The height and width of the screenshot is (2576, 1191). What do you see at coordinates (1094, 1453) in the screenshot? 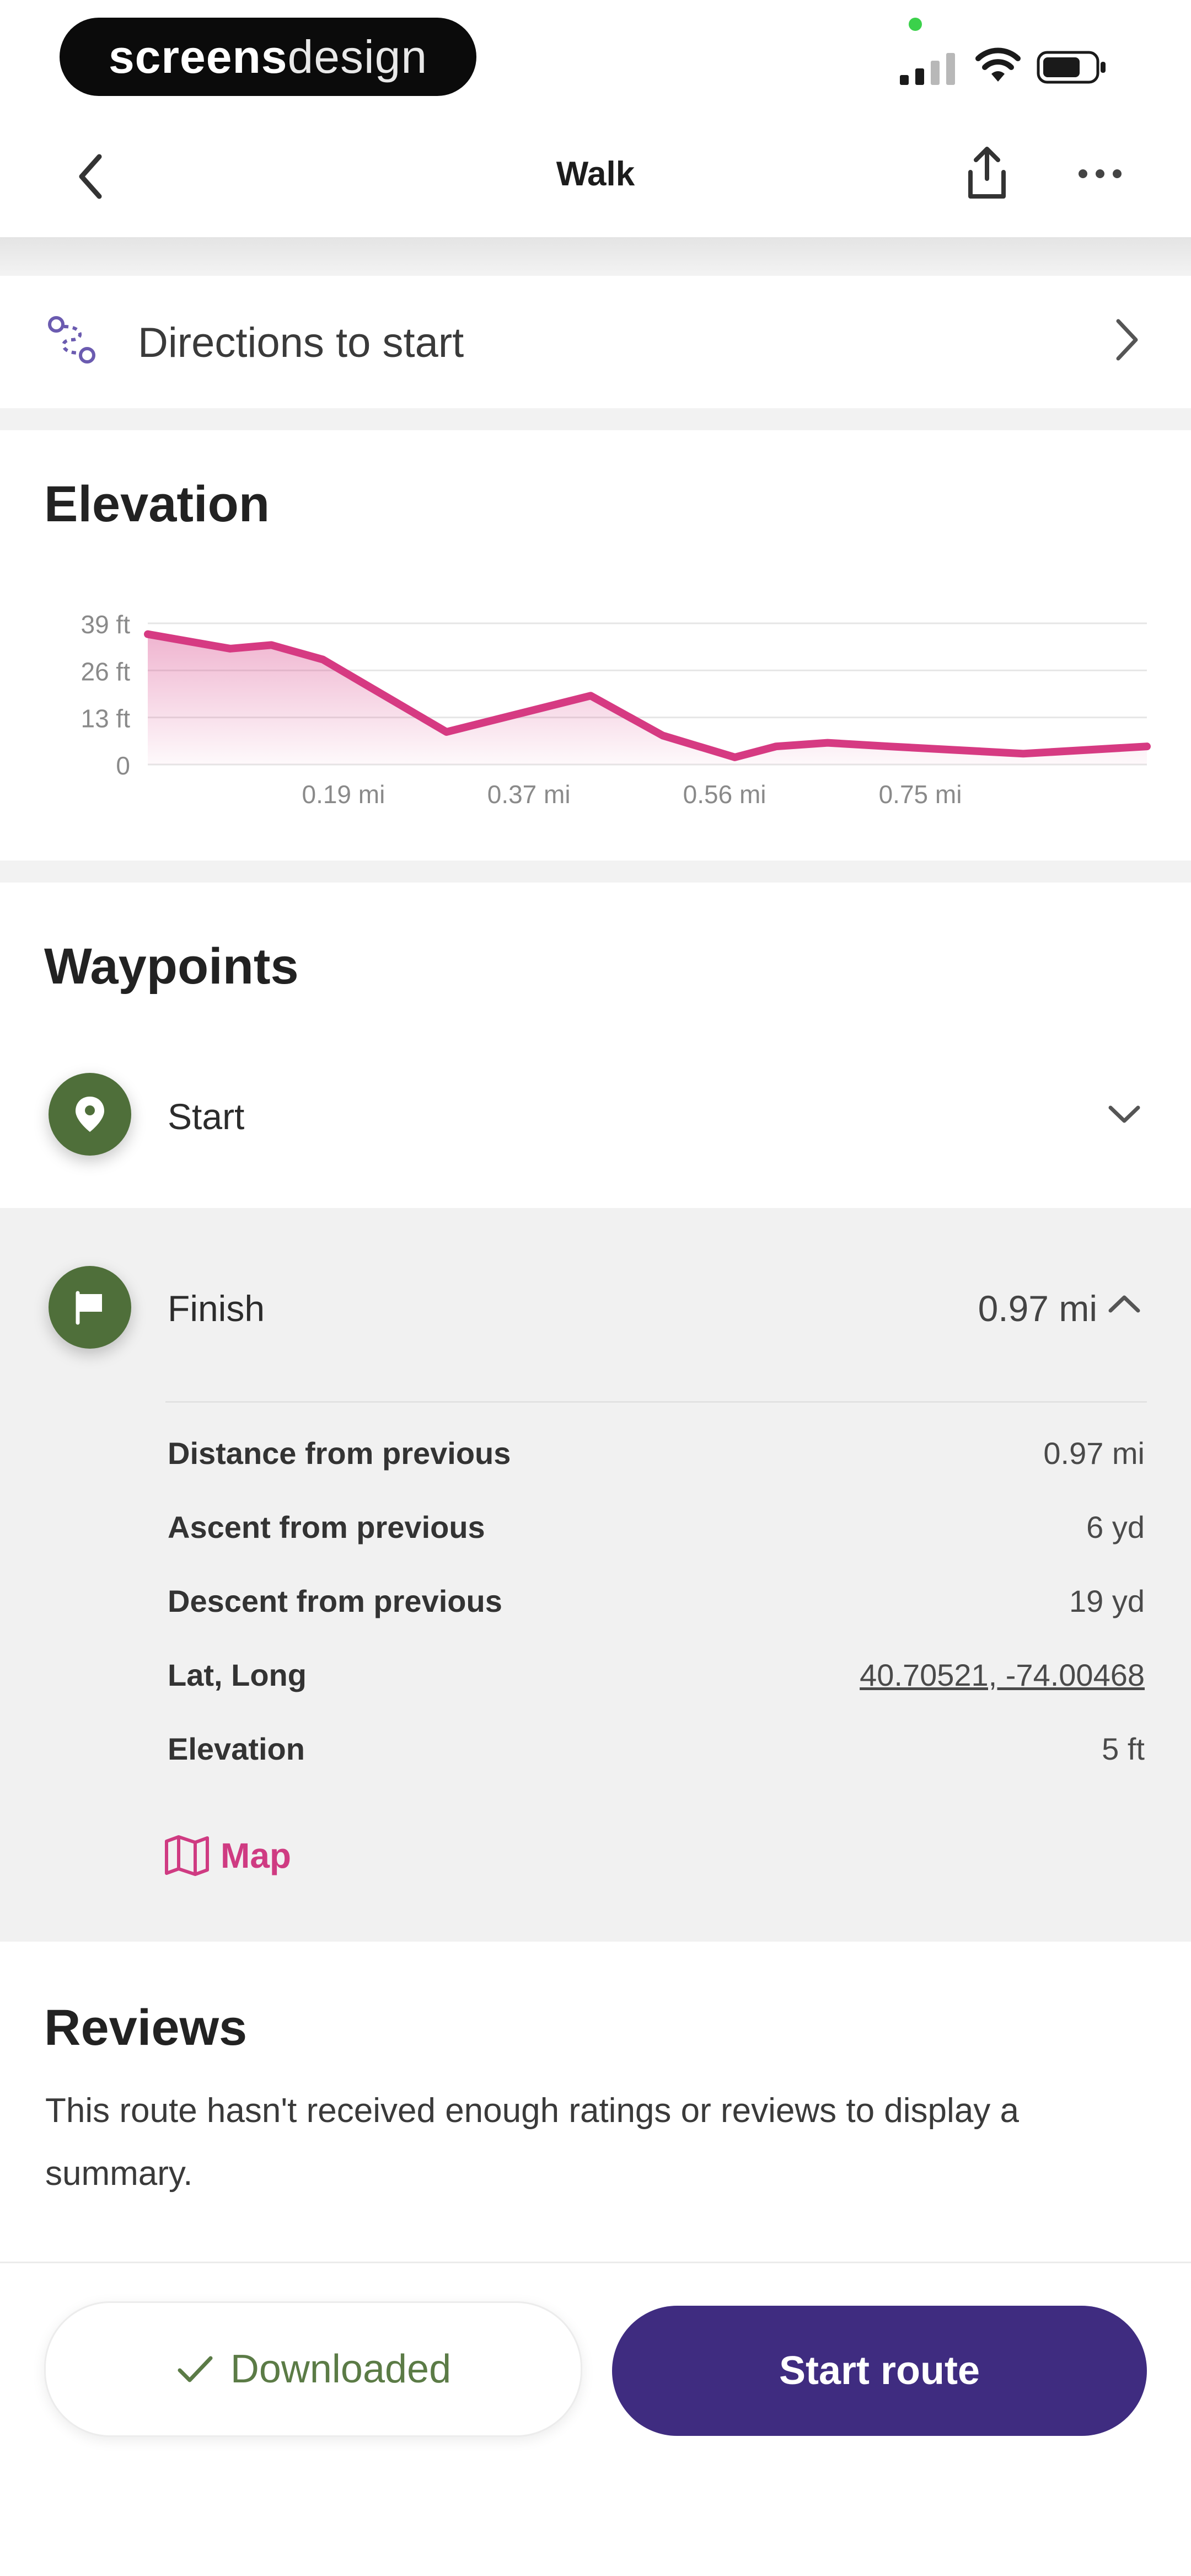
I see `detail-value: 0.97 mi` at bounding box center [1094, 1453].